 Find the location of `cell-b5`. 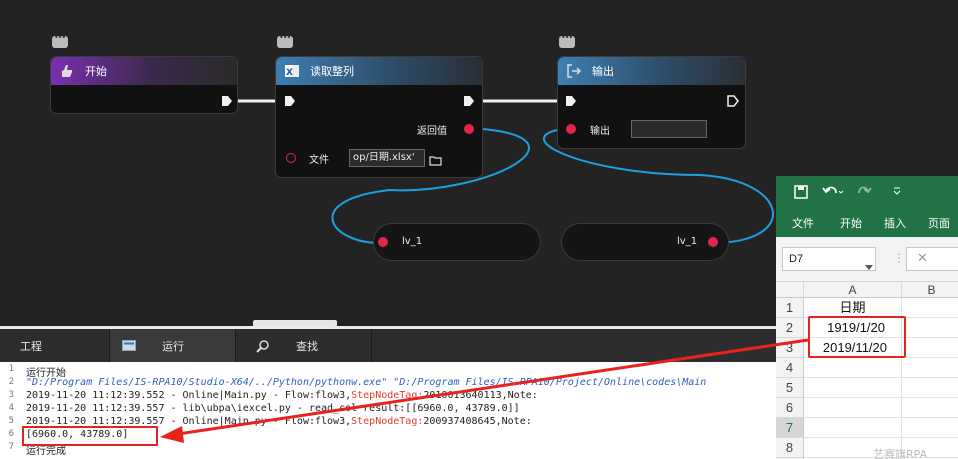

cell-b5 is located at coordinates (930, 388).